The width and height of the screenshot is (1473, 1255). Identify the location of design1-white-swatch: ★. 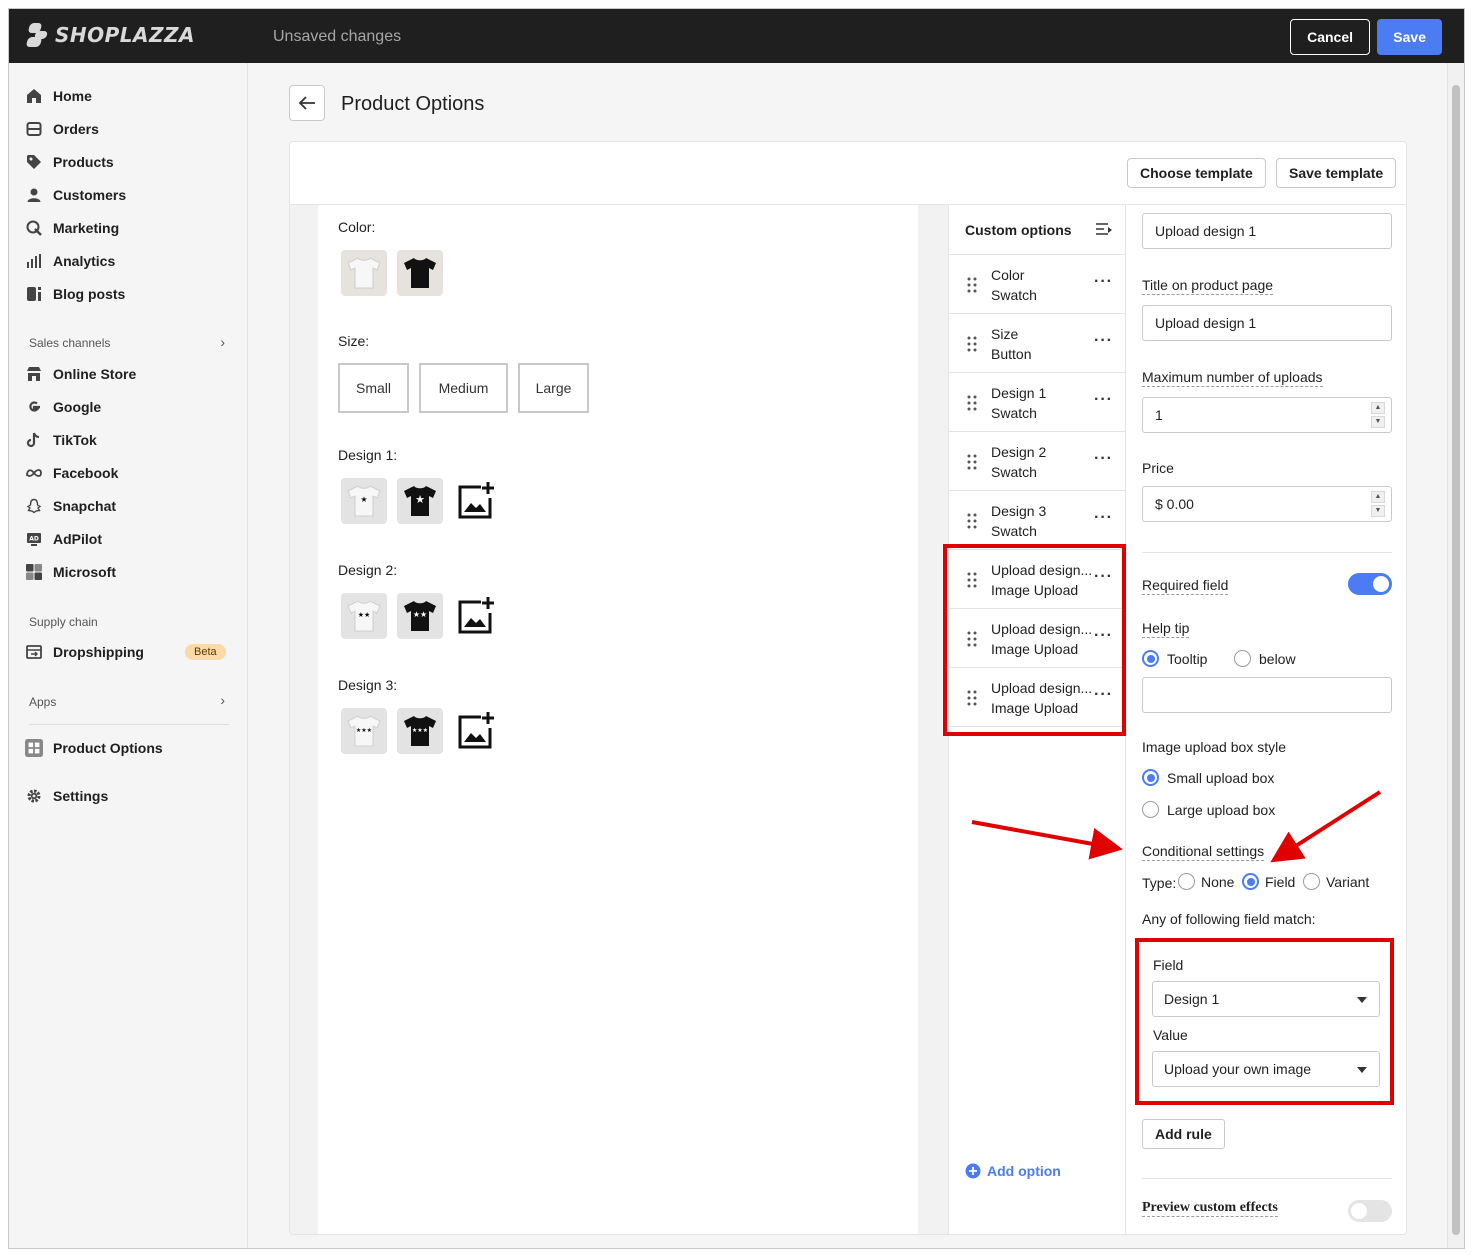
(364, 501).